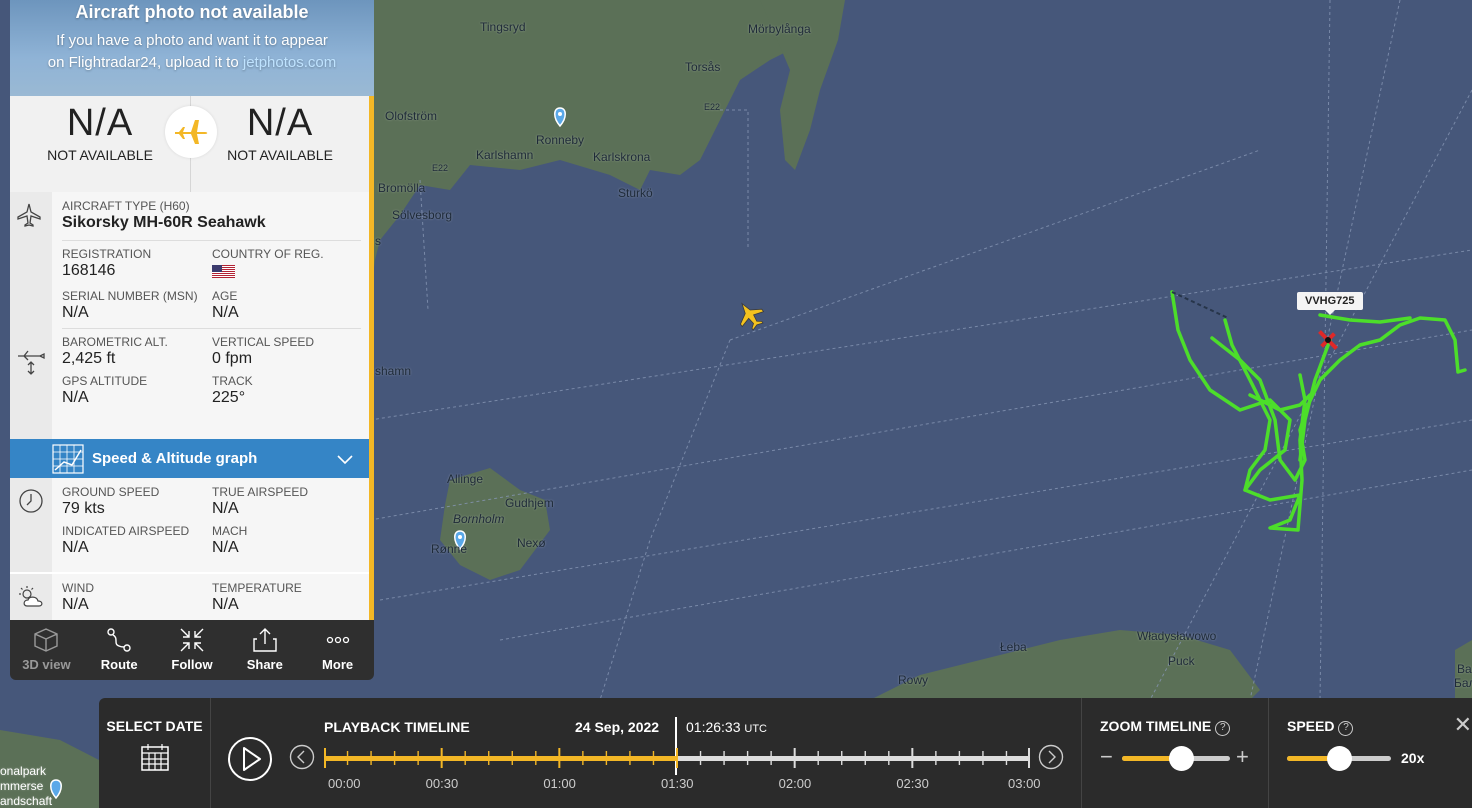  What do you see at coordinates (913, 680) in the screenshot?
I see `map-label: Rowy` at bounding box center [913, 680].